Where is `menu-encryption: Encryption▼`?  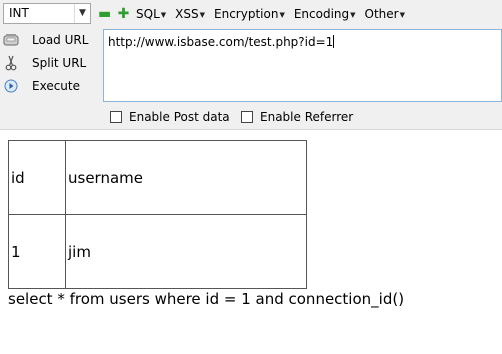
menu-encryption: Encryption▼ is located at coordinates (249, 14).